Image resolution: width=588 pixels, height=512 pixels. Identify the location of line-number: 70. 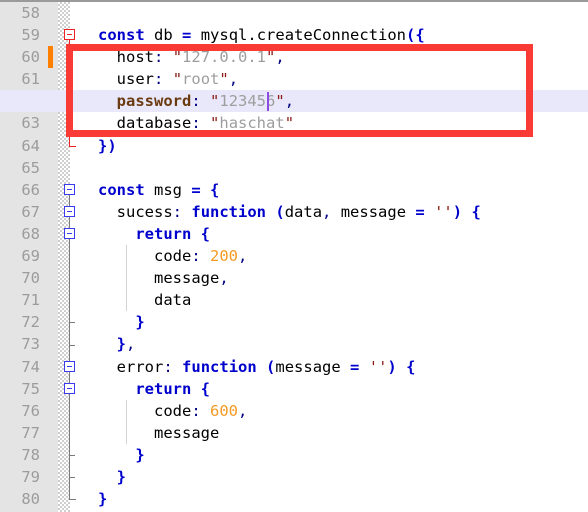
(30, 278).